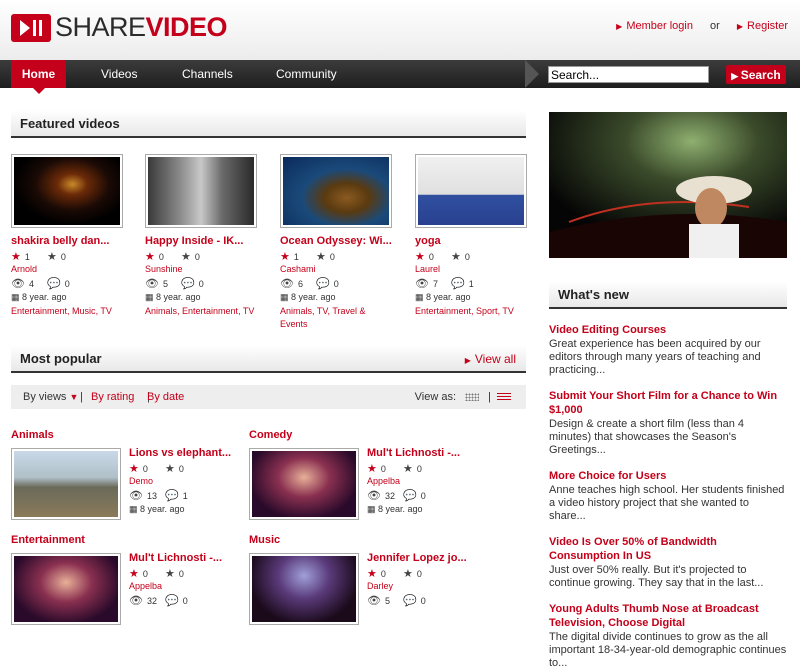 This screenshot has height=670, width=800. Describe the element at coordinates (668, 330) in the screenshot. I see `news-title-link: Video Editing Courses` at that location.